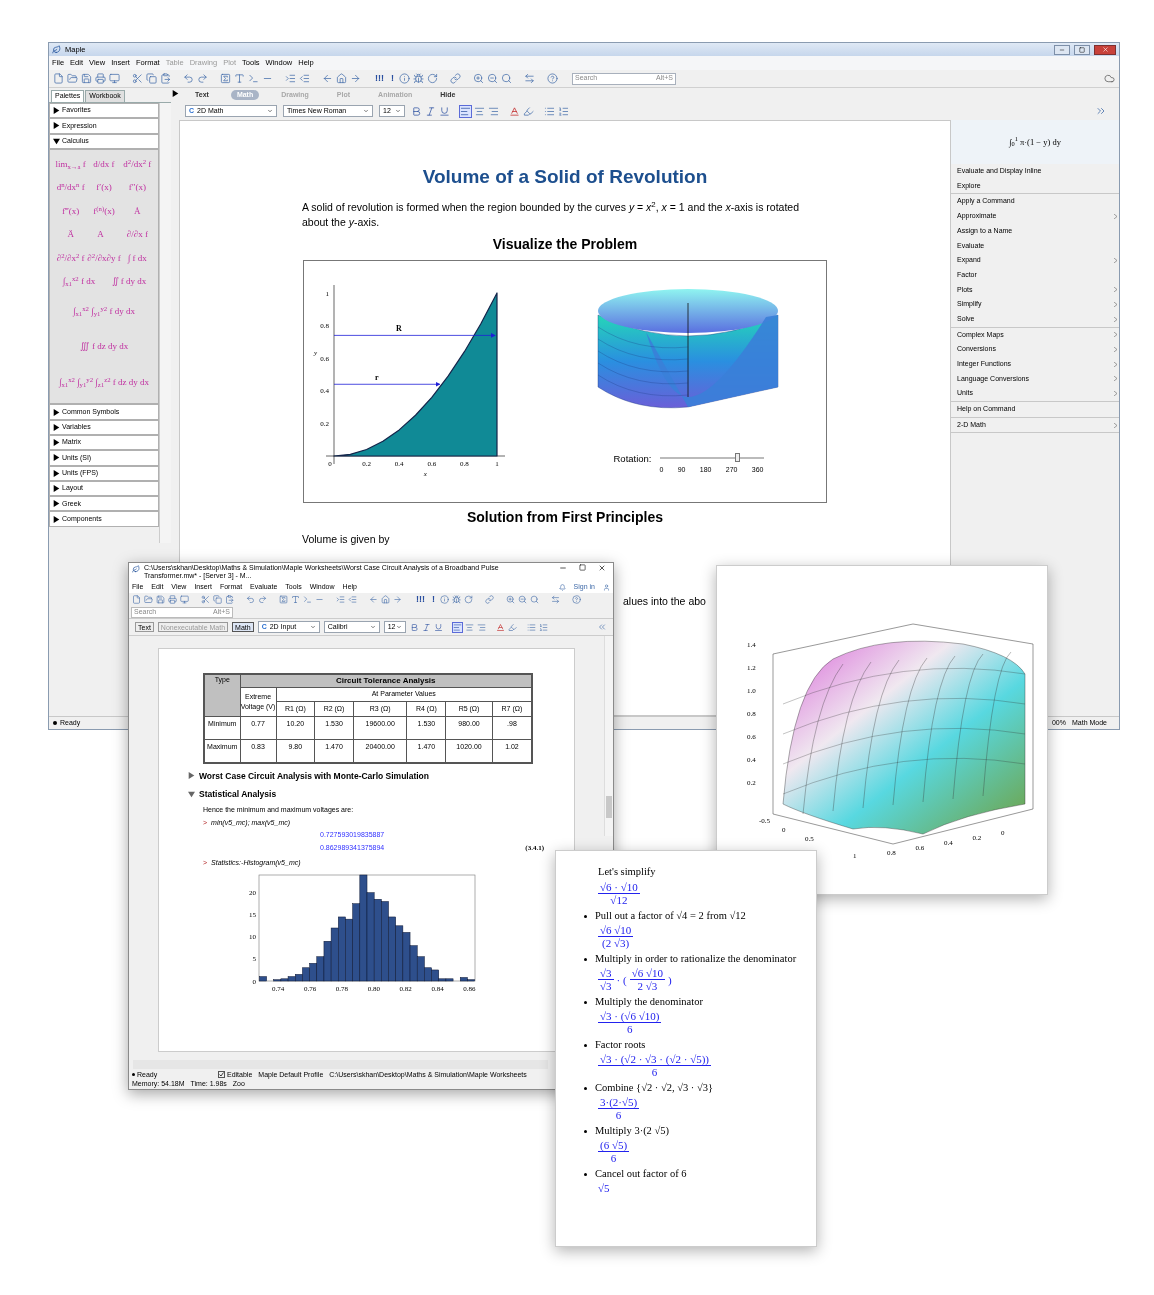  Describe the element at coordinates (670, 916) in the screenshot. I see `step-text: Pull out a factor of √4 = 2 from √12` at that location.